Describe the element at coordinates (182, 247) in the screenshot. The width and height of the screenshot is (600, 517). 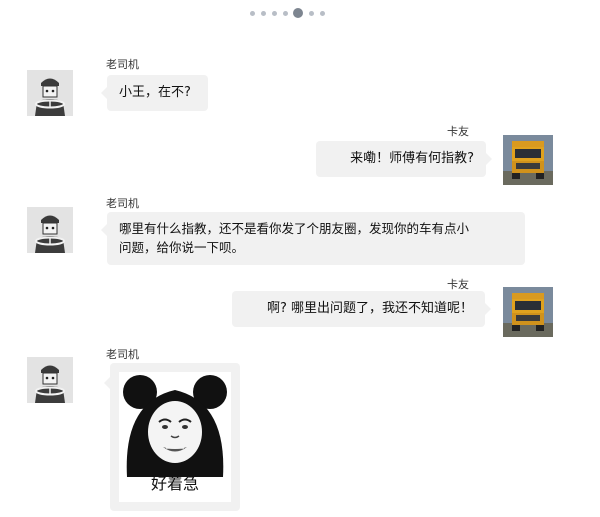
I see `message-text-line: 问题，给你说一下呗。` at that location.